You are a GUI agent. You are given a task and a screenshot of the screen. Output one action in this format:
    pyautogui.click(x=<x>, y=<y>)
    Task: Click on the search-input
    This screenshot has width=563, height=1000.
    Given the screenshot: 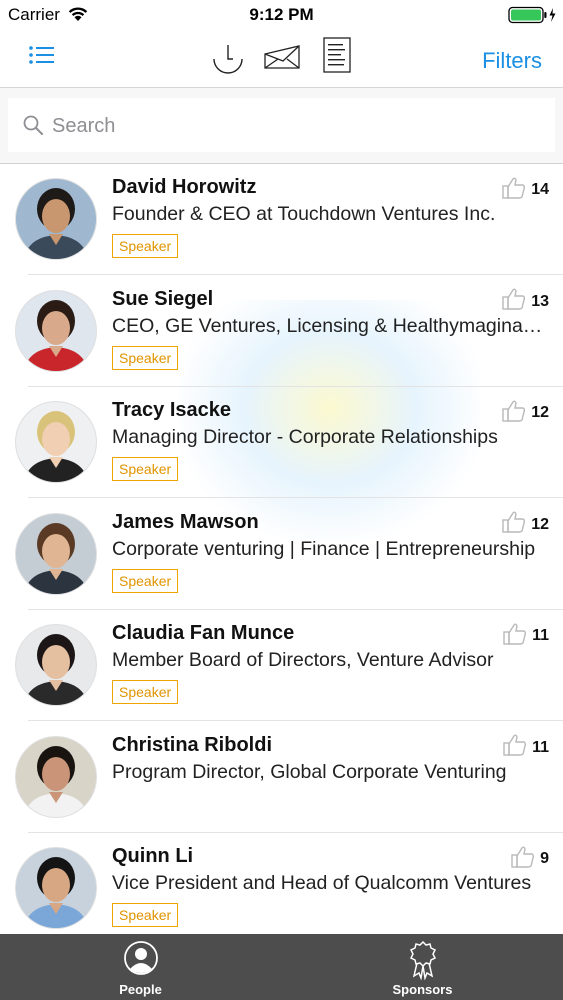 What is the action you would take?
    pyautogui.click(x=292, y=126)
    